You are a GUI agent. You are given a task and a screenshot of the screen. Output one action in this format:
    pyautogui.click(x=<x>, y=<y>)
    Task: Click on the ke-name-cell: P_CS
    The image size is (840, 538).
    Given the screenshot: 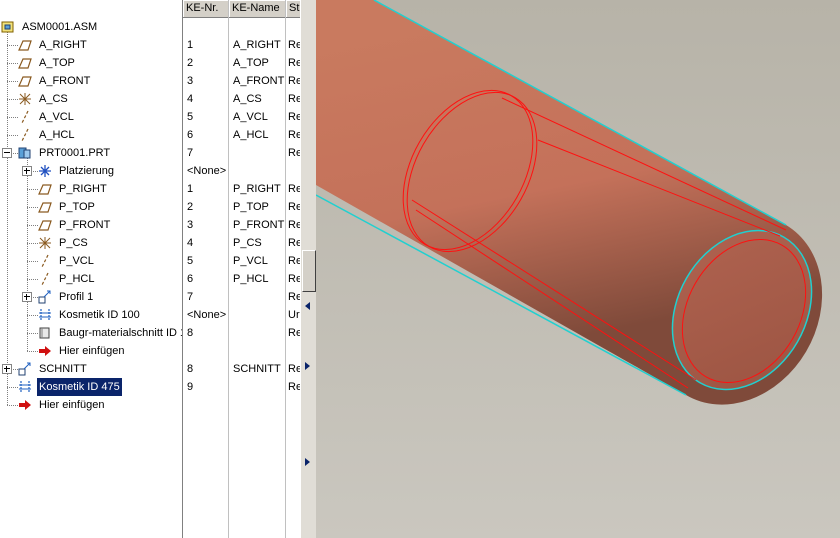 What is the action you would take?
    pyautogui.click(x=247, y=243)
    